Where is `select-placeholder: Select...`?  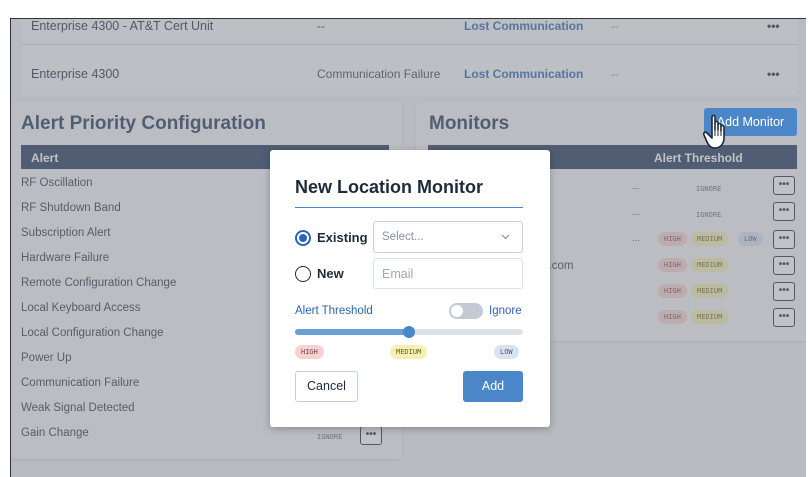
select-placeholder: Select... is located at coordinates (403, 237).